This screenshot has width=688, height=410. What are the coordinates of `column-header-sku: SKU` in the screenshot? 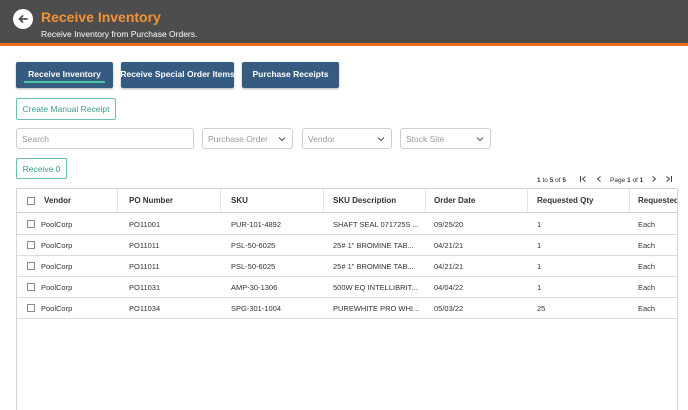 It's located at (276, 200).